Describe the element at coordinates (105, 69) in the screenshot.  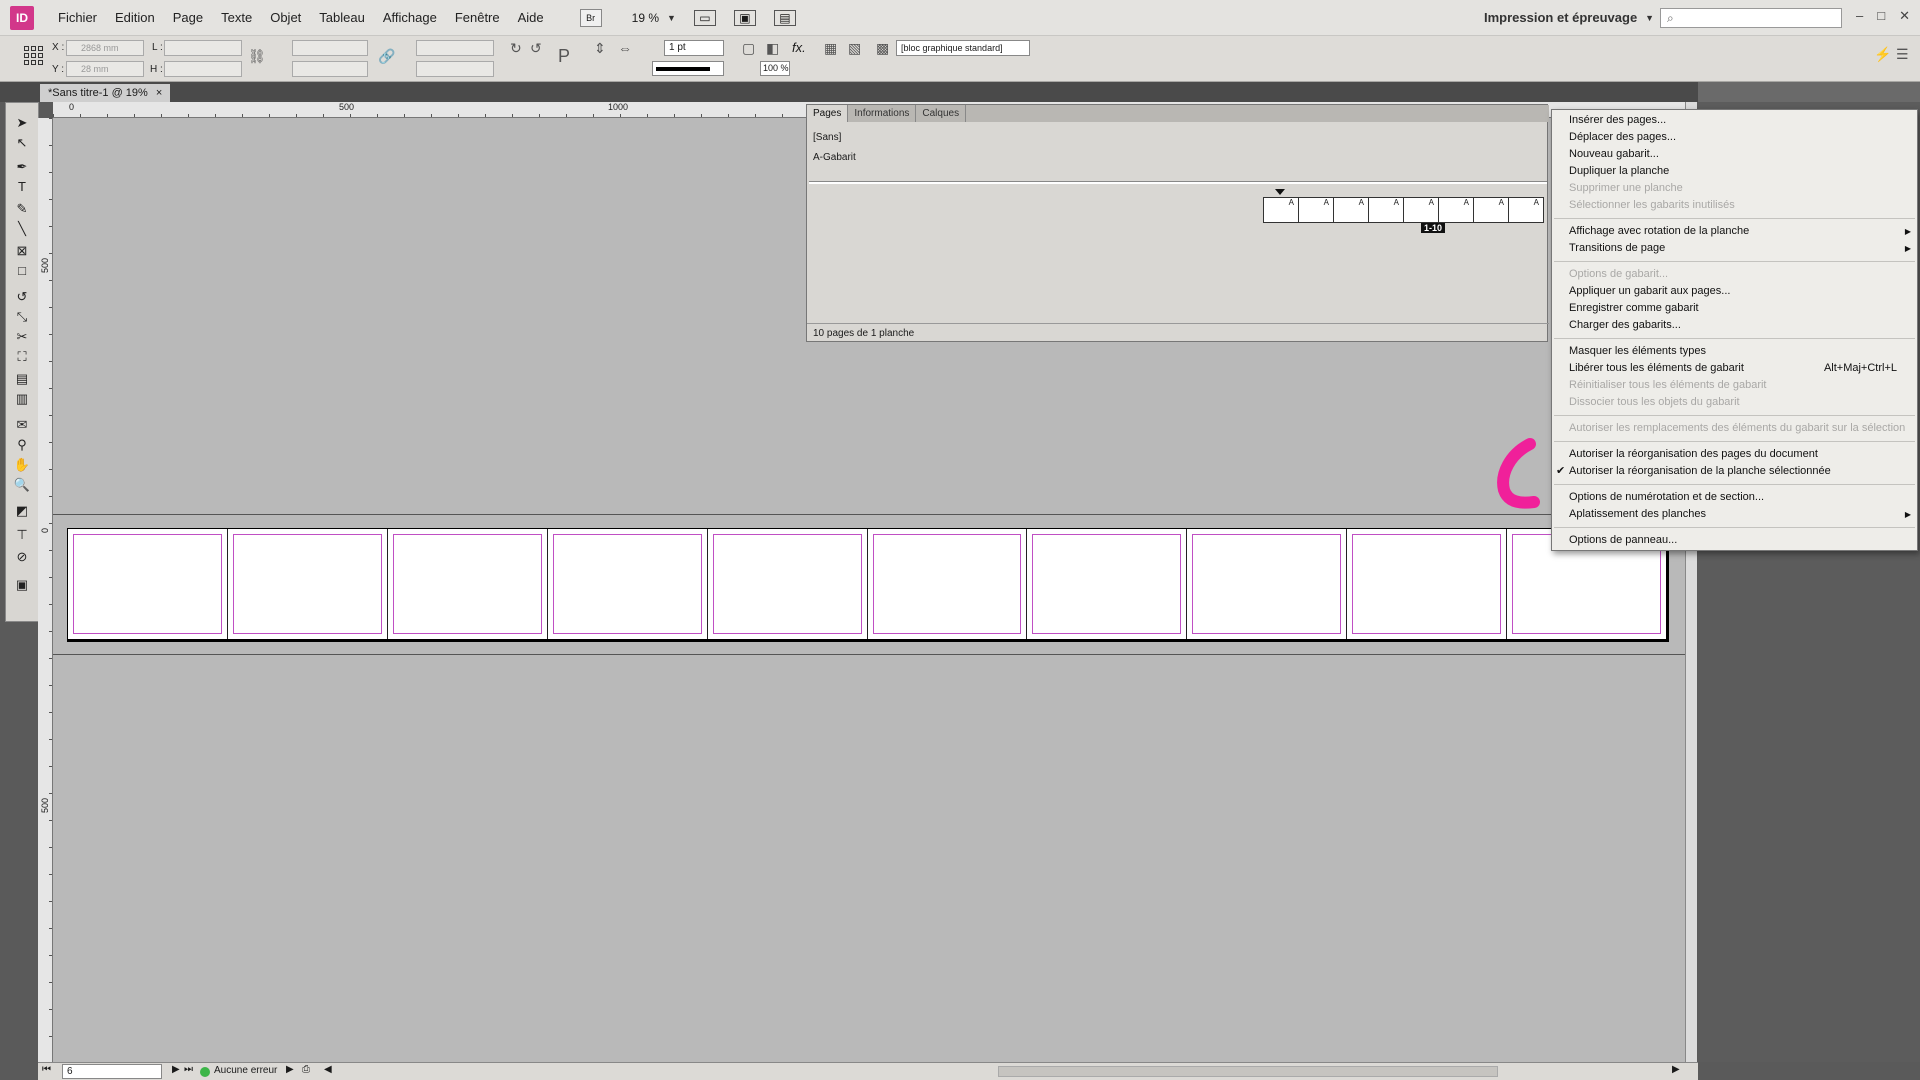
I see `y-position-field: 28 mm` at that location.